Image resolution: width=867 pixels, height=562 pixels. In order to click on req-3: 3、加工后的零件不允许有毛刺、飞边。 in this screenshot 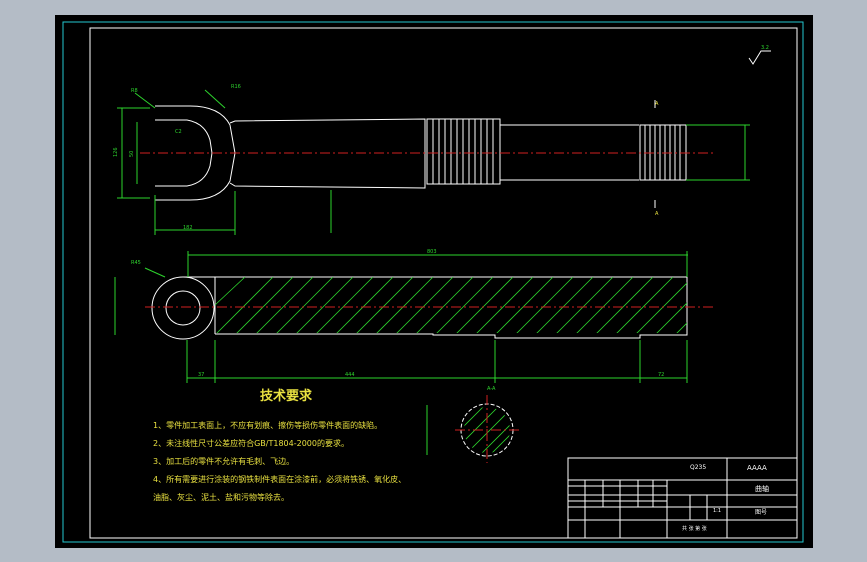, I will do `click(223, 461)`.